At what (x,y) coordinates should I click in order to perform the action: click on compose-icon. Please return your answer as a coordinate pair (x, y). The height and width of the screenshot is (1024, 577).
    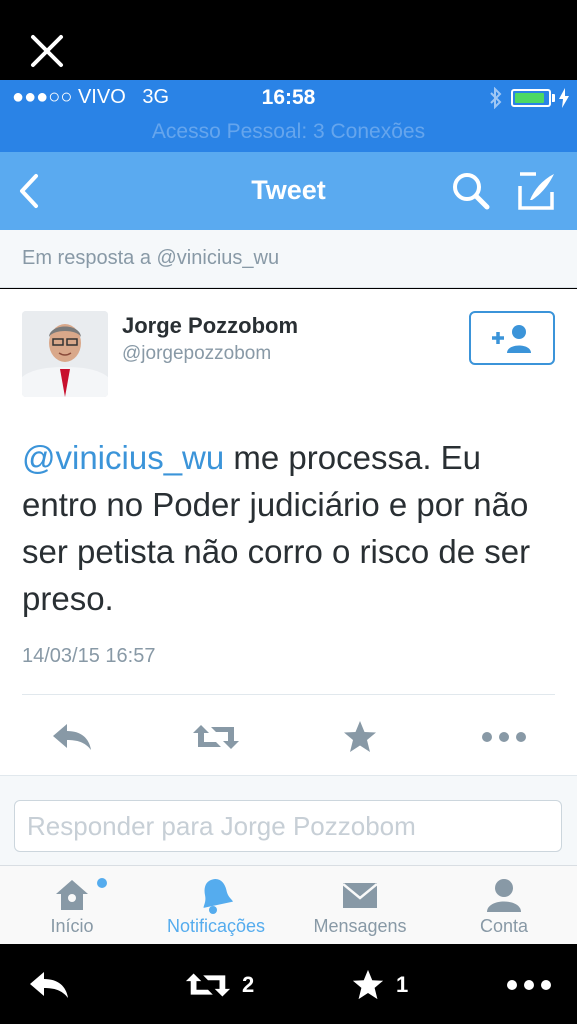
    Looking at the image, I should click on (537, 191).